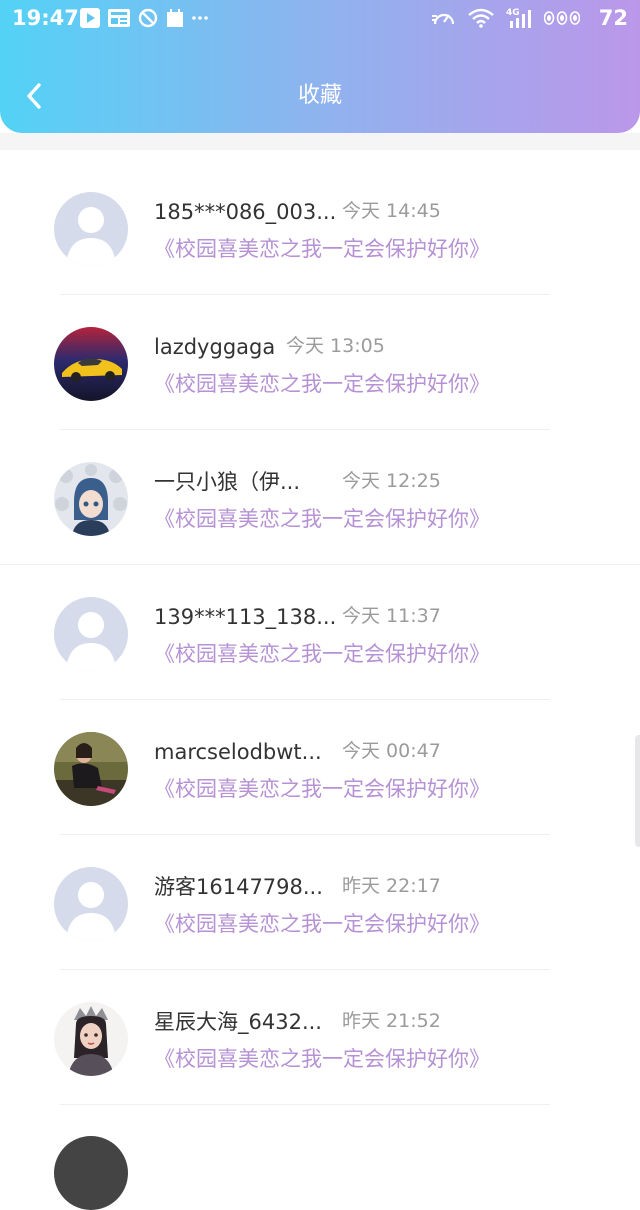 Image resolution: width=640 pixels, height=1210 pixels. What do you see at coordinates (91, 1039) in the screenshot?
I see `costume-girl-avatar` at bounding box center [91, 1039].